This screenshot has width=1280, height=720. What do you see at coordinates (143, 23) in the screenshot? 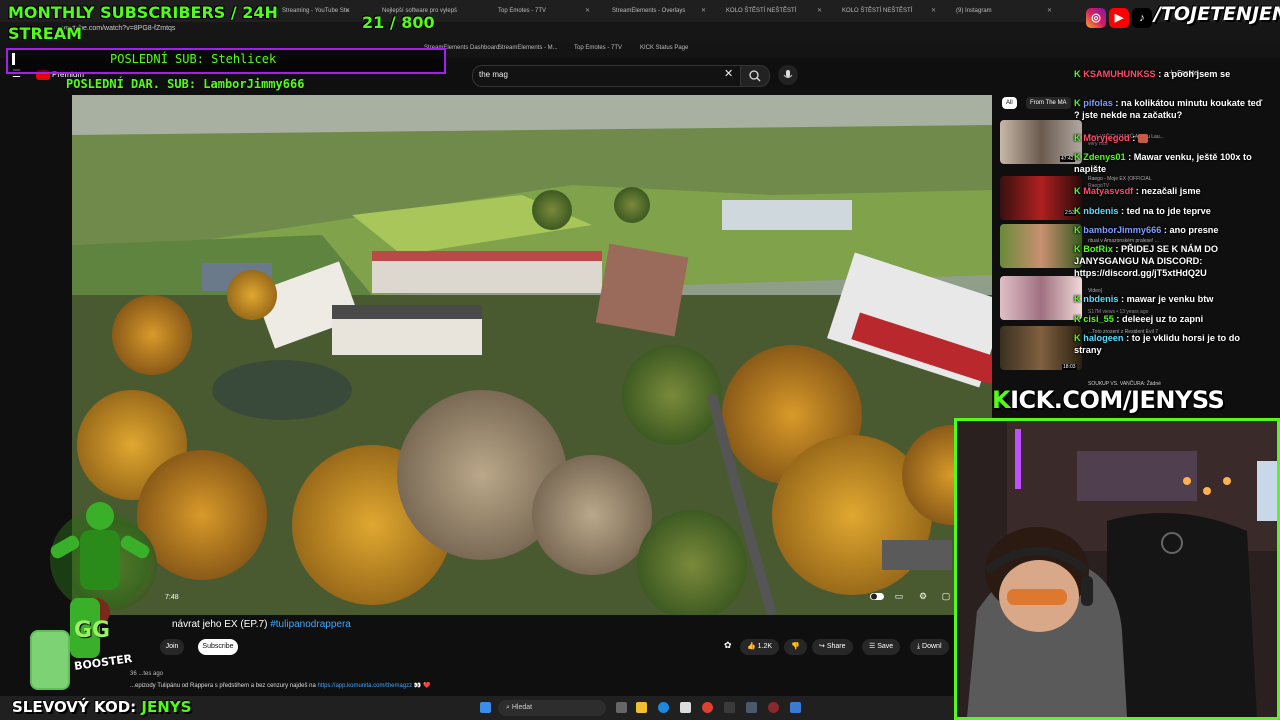
I see `monthly-subs-title: MONTHLY SUBSCRIBERS / 24H STREAM` at bounding box center [143, 23].